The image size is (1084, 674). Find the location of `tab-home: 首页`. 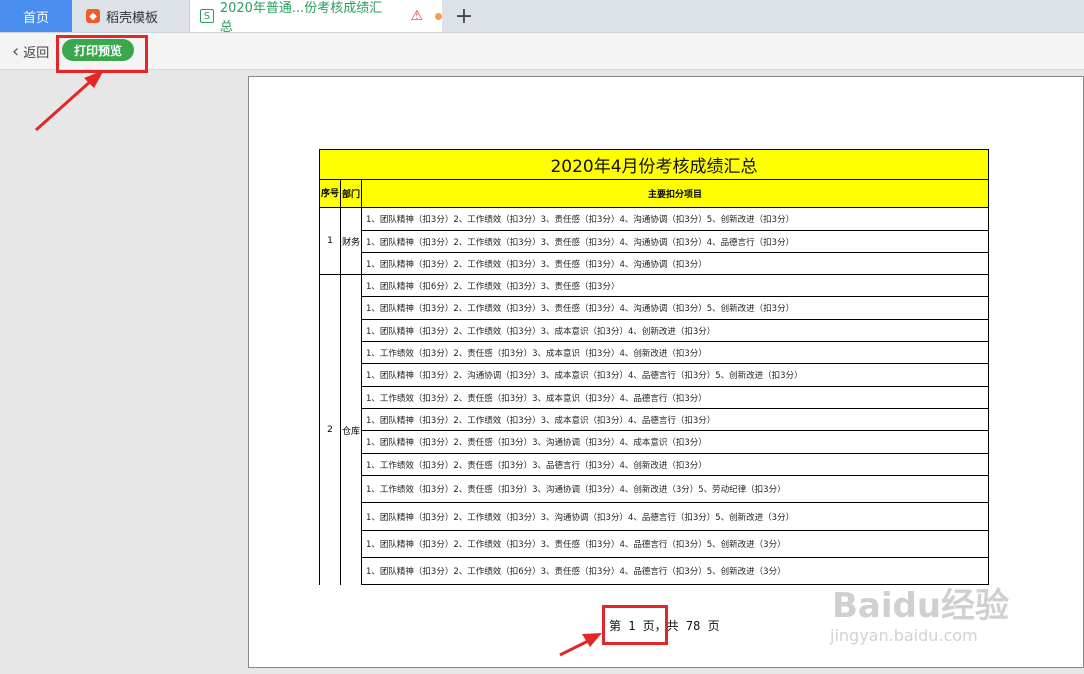

tab-home: 首页 is located at coordinates (36, 16).